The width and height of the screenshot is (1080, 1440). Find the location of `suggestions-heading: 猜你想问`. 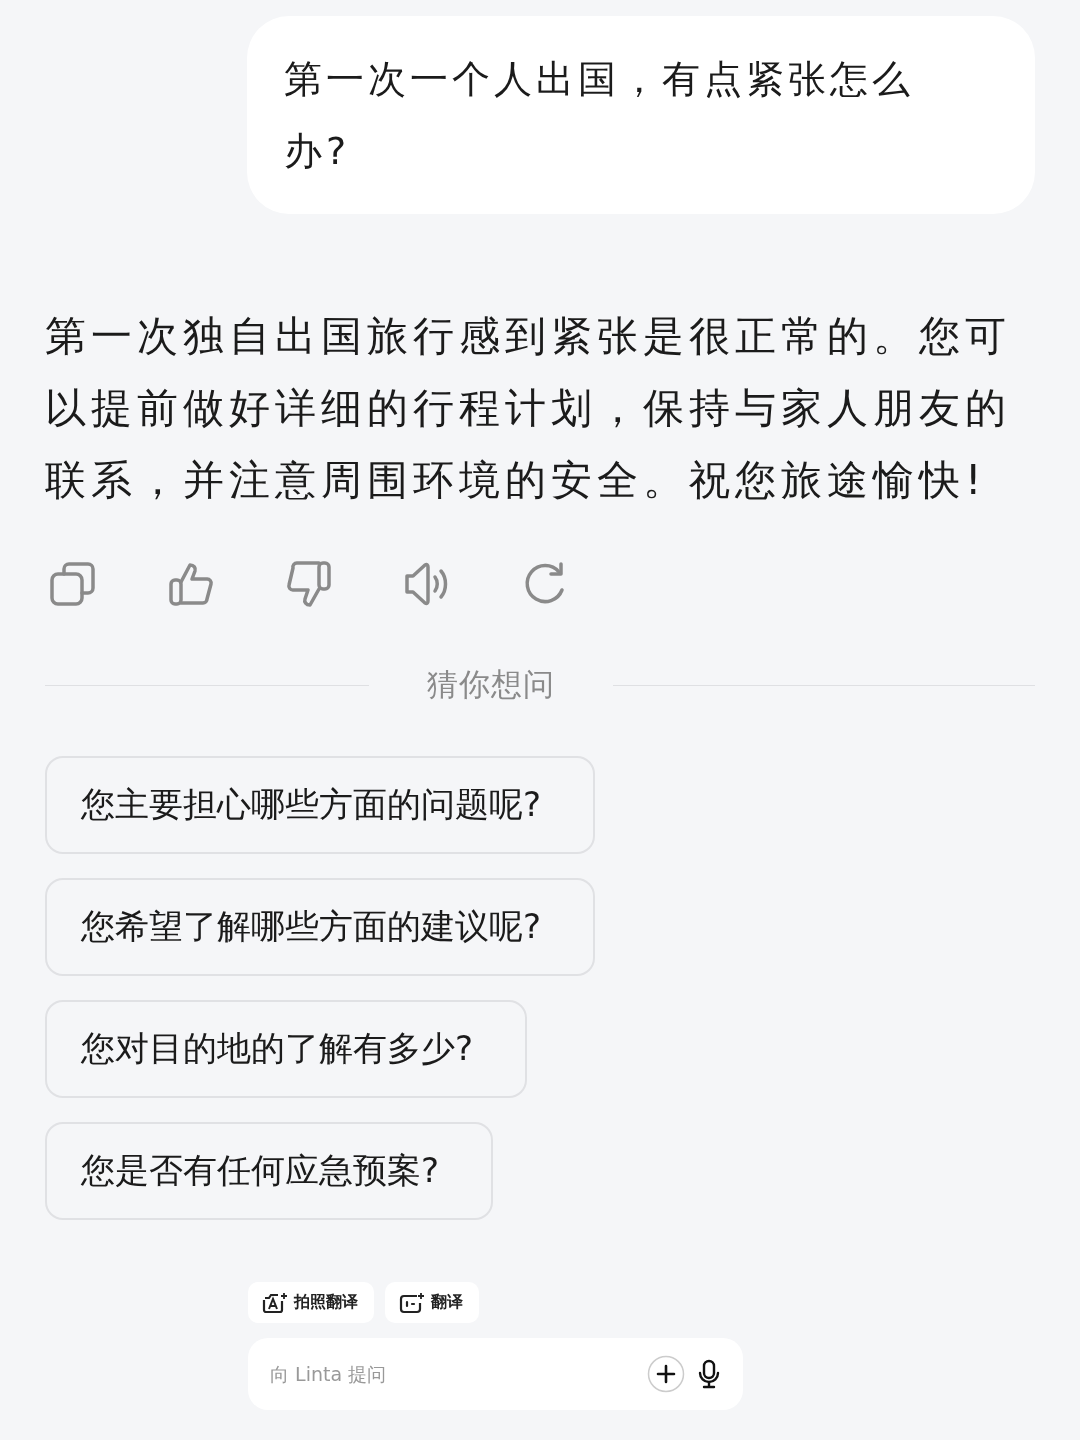

suggestions-heading: 猜你想问 is located at coordinates (491, 684).